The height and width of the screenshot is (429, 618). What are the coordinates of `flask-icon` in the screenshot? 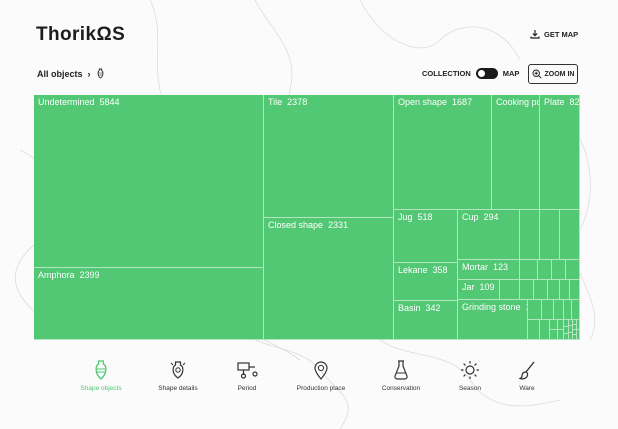 It's located at (401, 370).